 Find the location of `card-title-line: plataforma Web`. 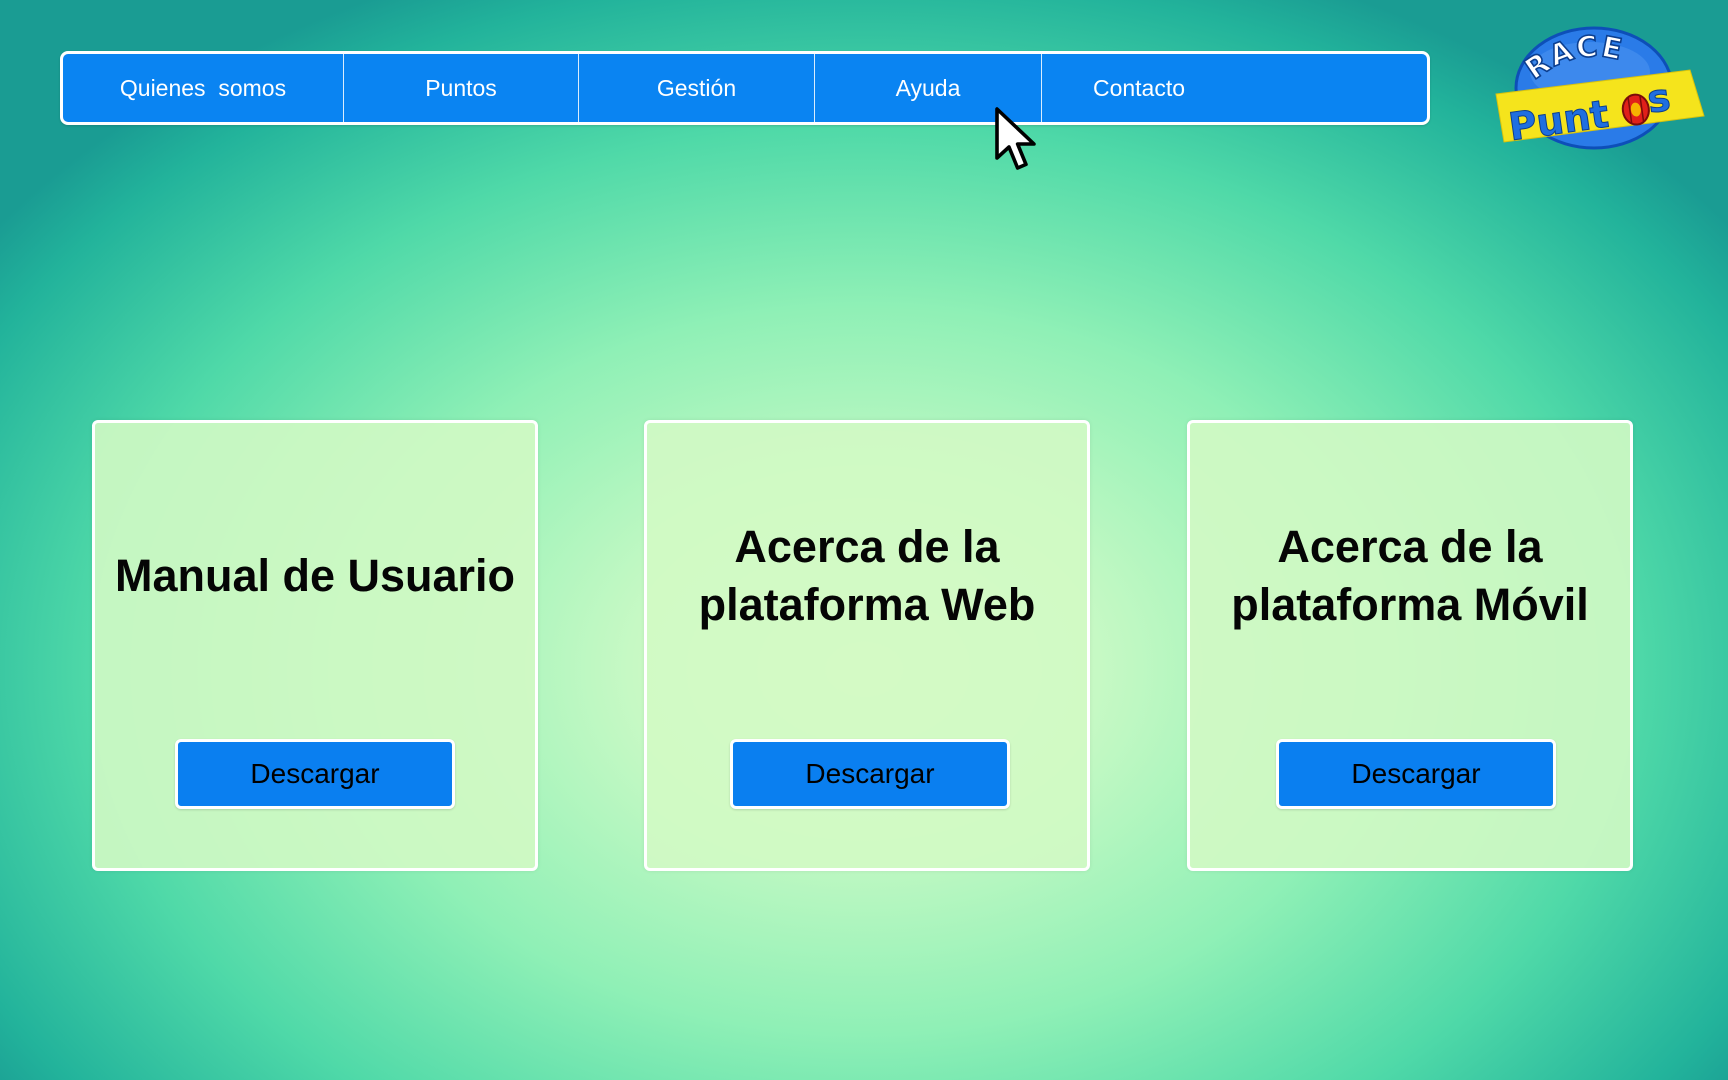

card-title-line: plataforma Web is located at coordinates (867, 604).